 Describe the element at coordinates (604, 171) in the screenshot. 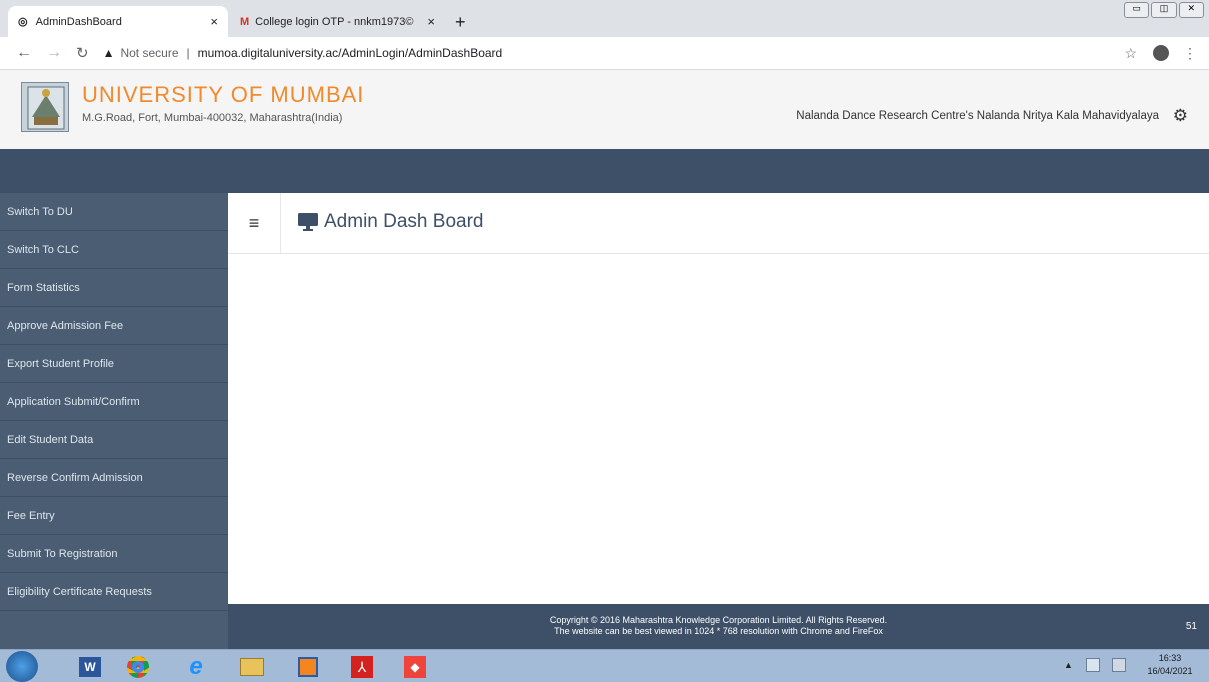

I see `header-band` at that location.